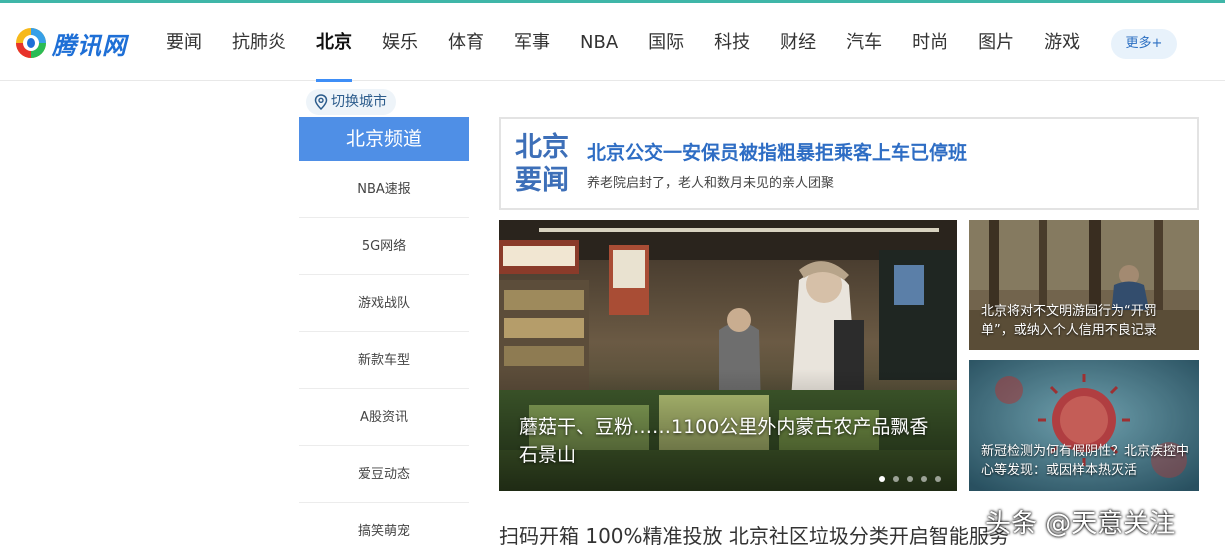 The image size is (1225, 552). Describe the element at coordinates (384, 474) in the screenshot. I see `sidebar-item-idol-news: 爱豆动态` at that location.